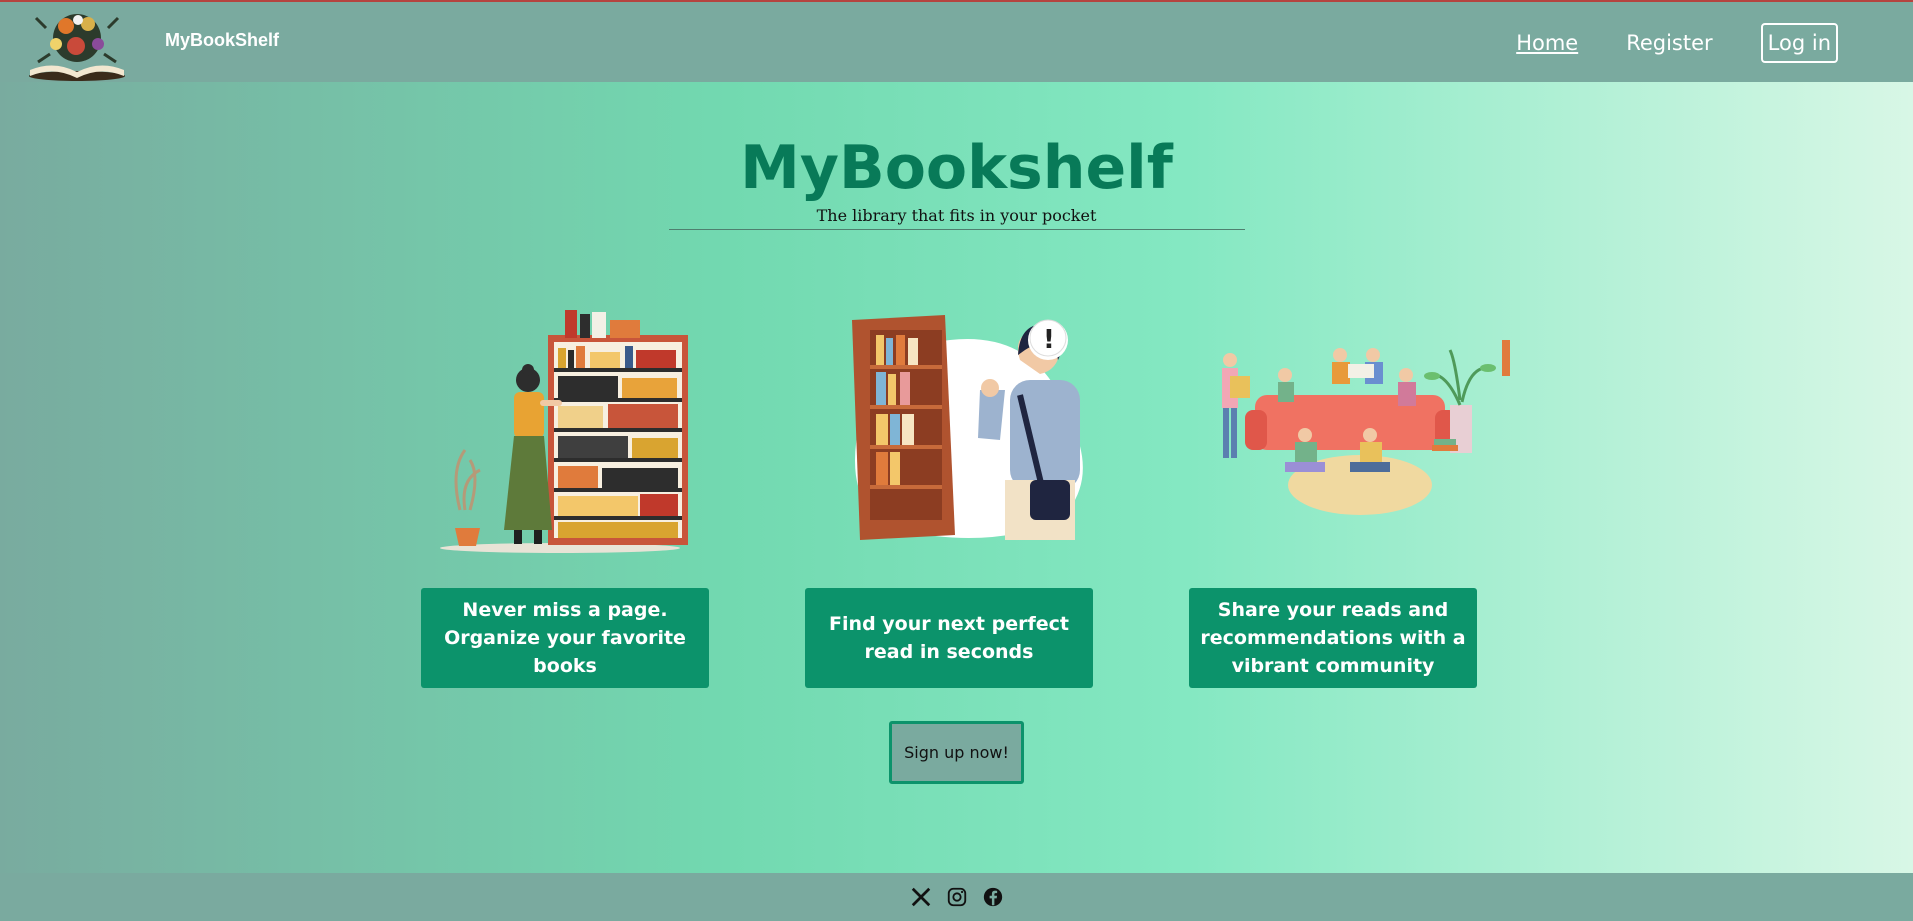 This screenshot has height=921, width=1913. Describe the element at coordinates (1547, 43) in the screenshot. I see `nav-home-link: Home` at that location.